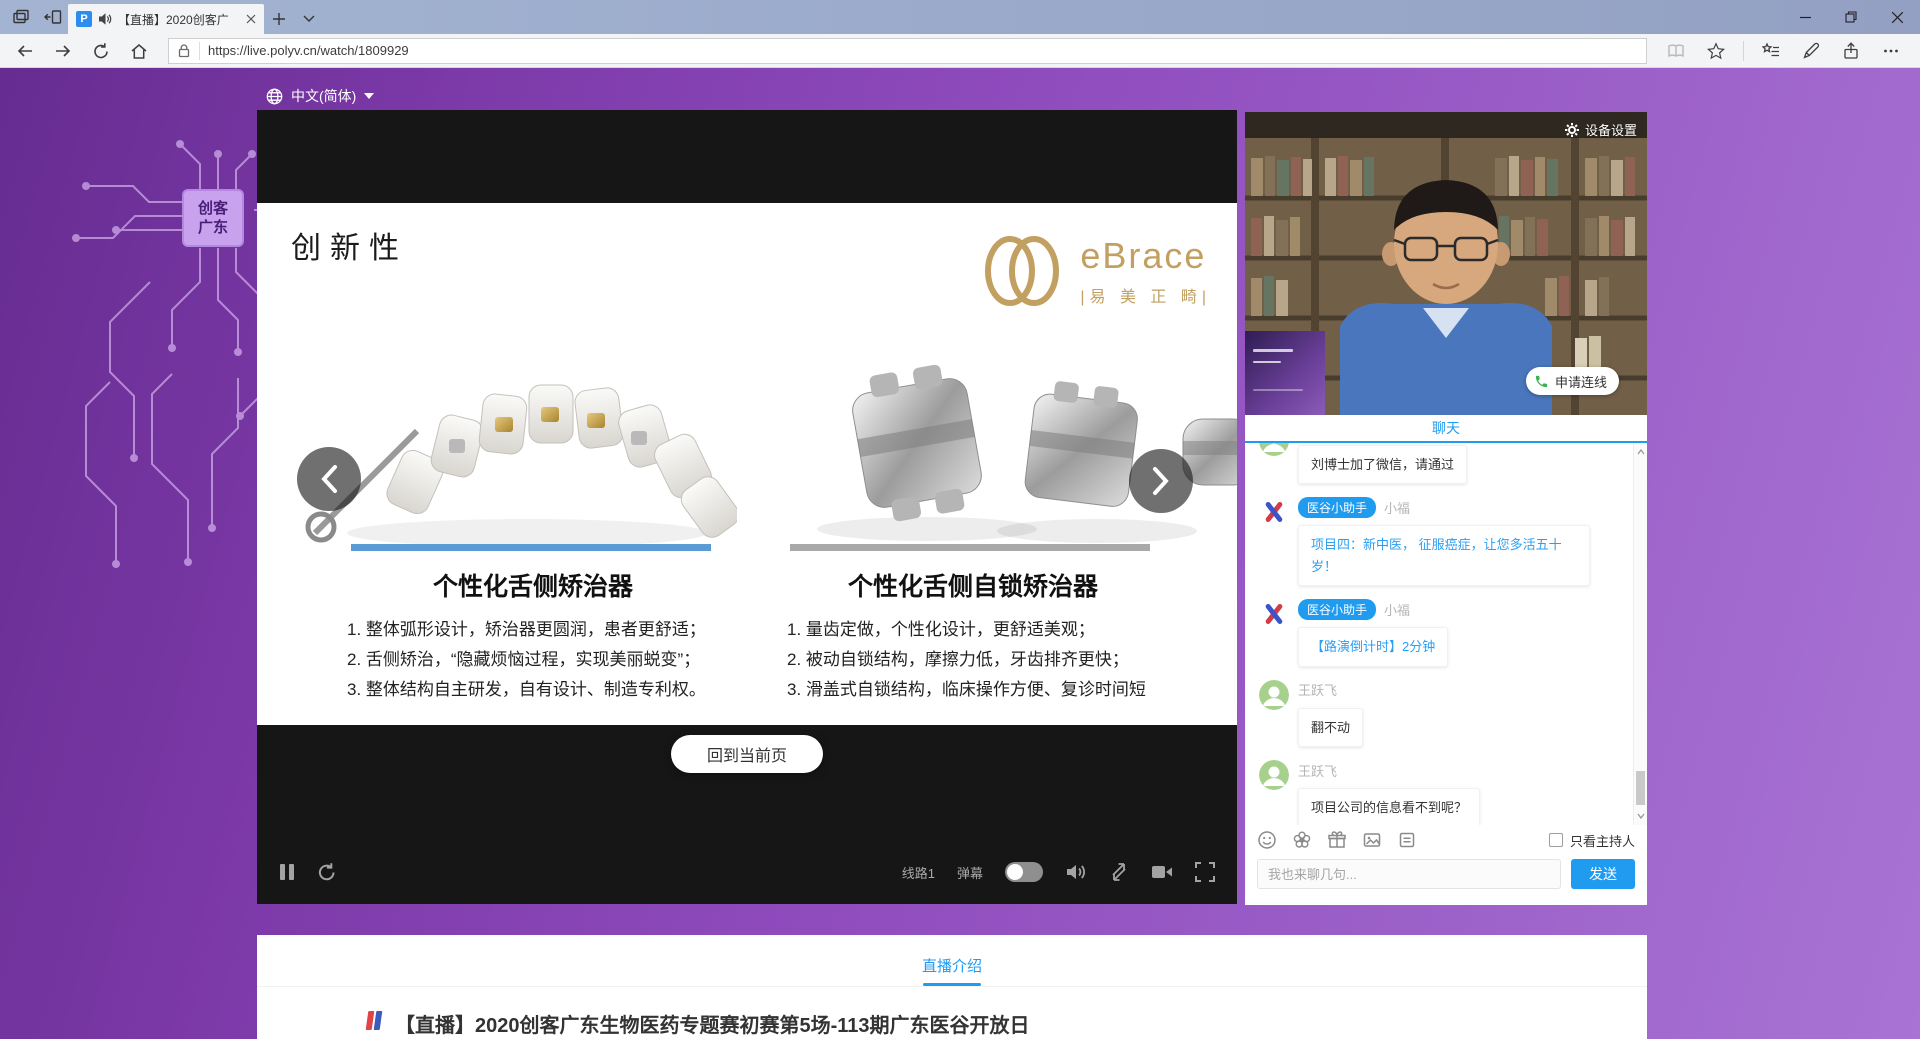 The width and height of the screenshot is (1920, 1040). Describe the element at coordinates (1851, 17) in the screenshot. I see `maximize-button` at that location.